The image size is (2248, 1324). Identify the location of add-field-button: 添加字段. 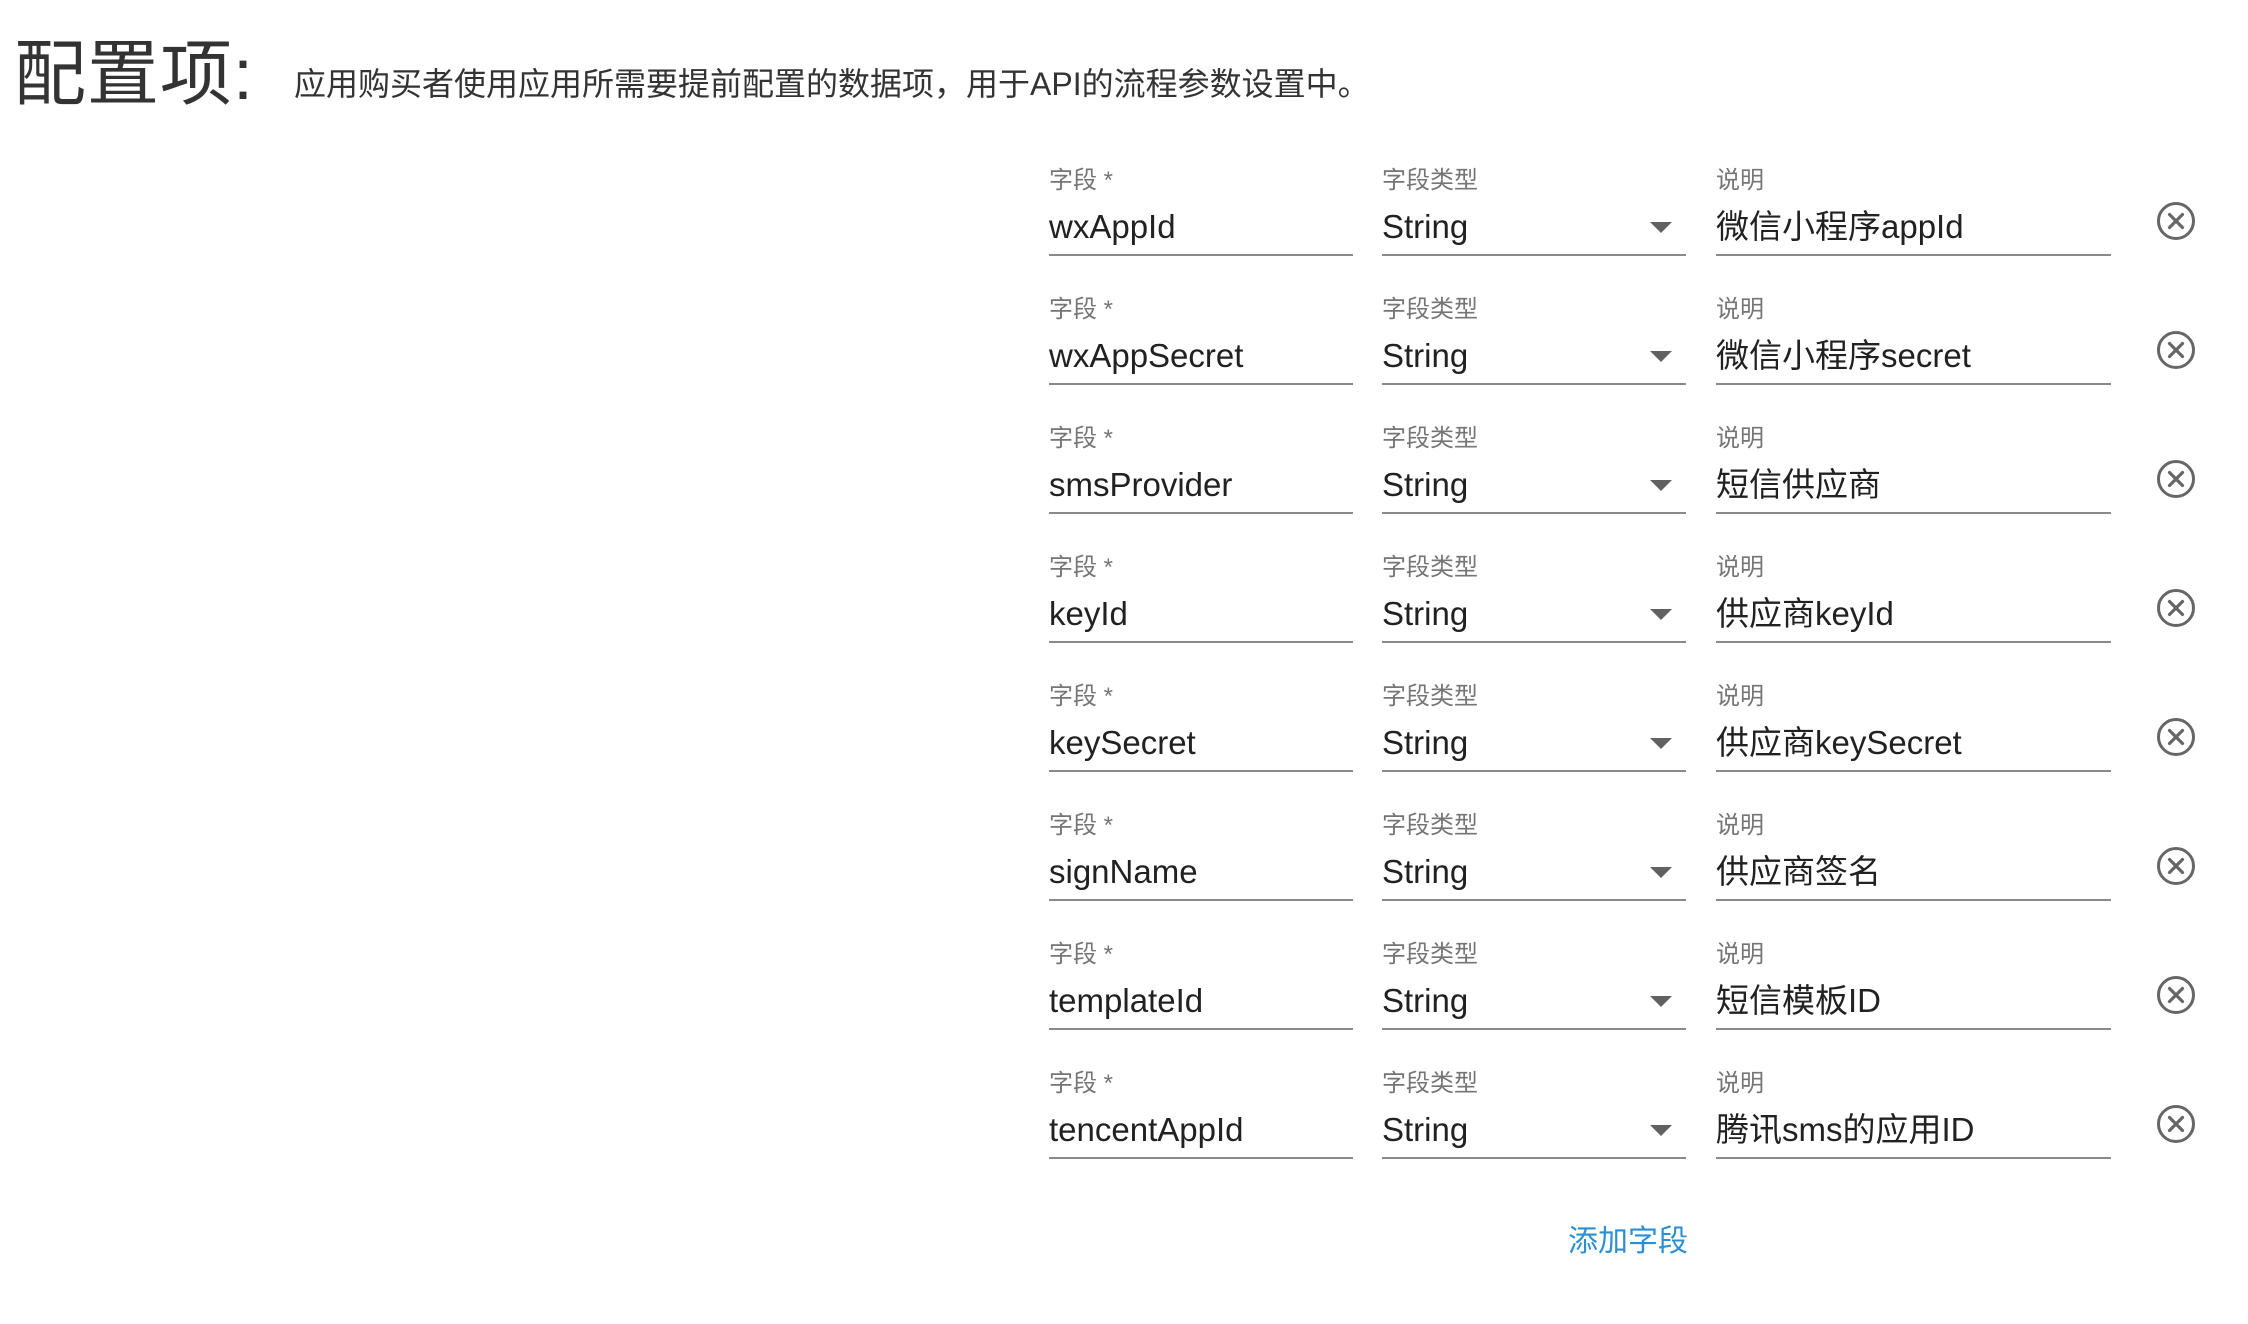
(1628, 1242).